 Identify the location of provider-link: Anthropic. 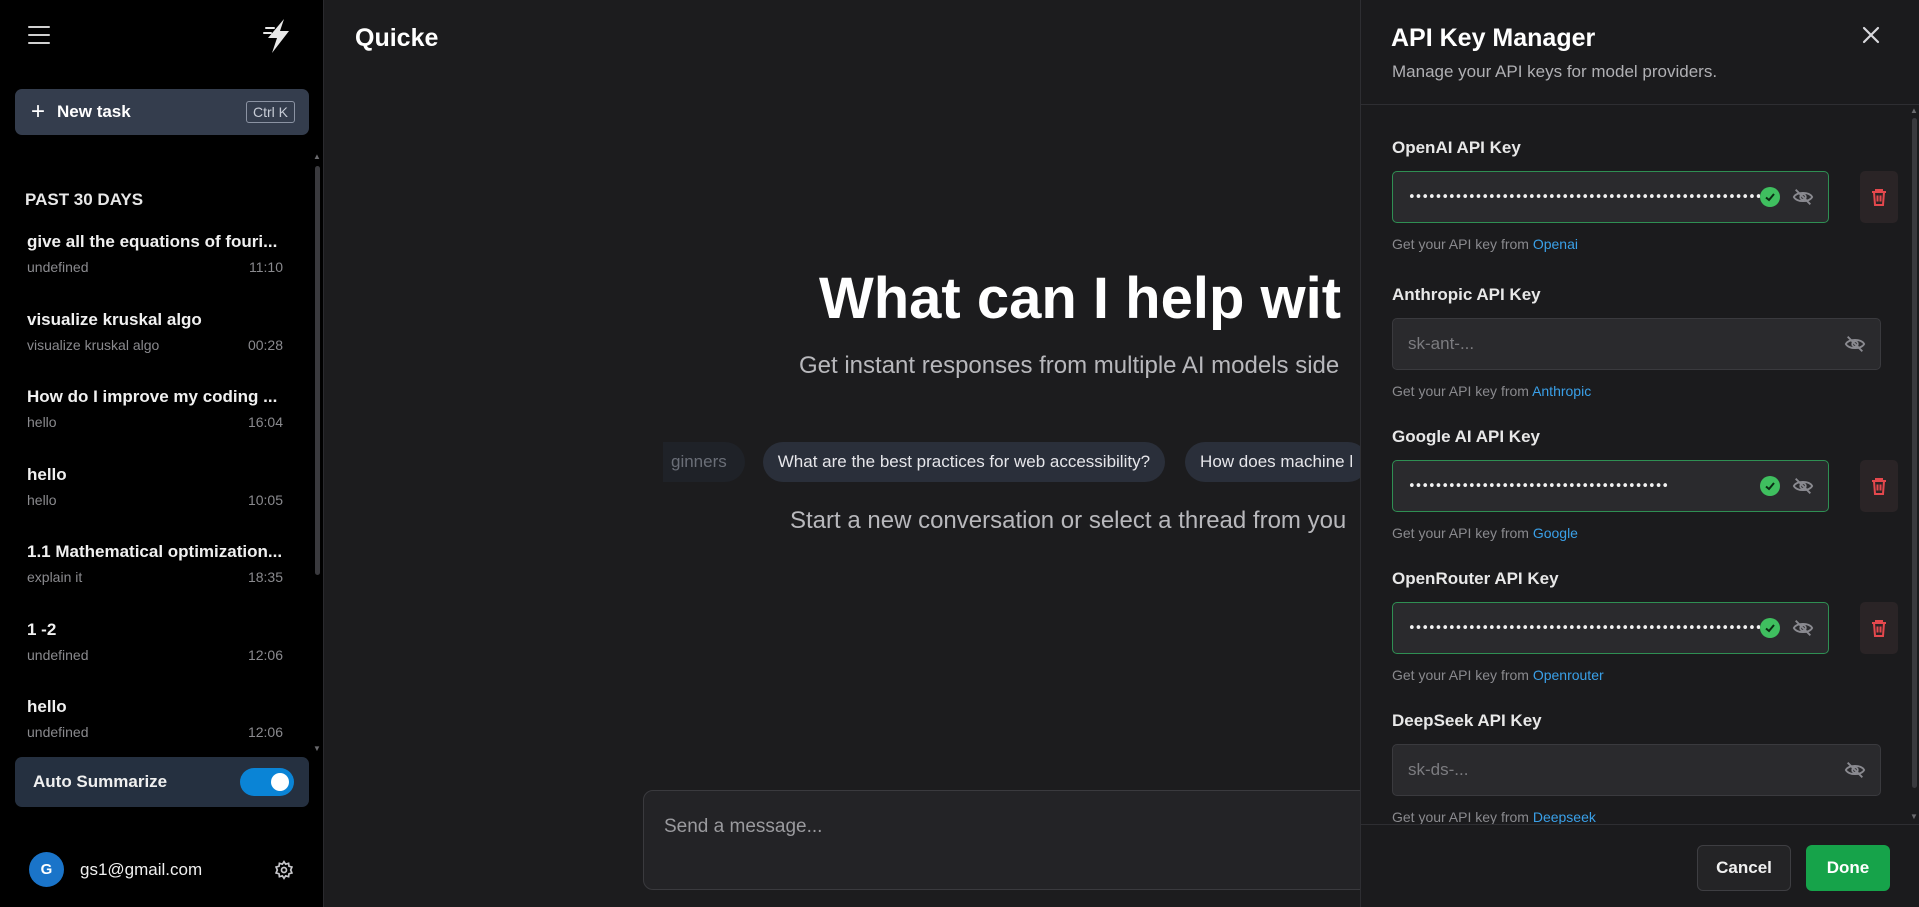
(1561, 391).